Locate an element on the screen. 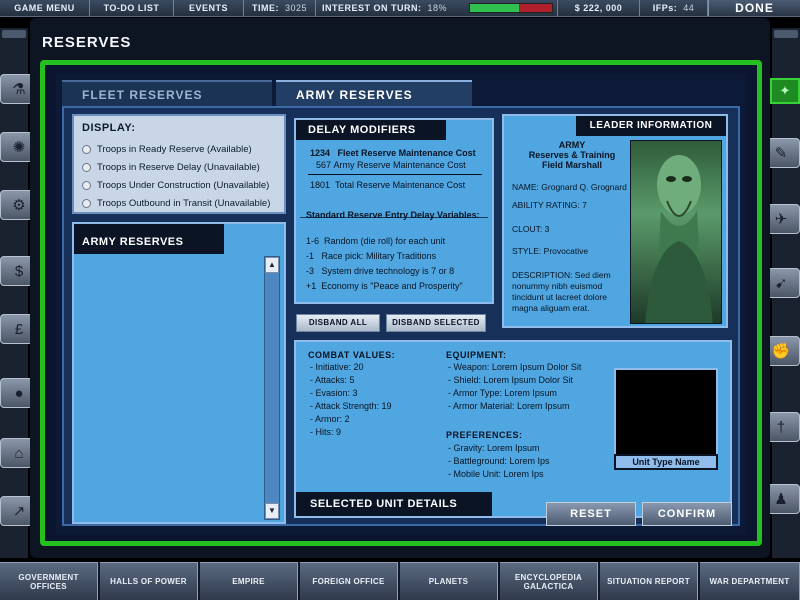 Image resolution: width=800 pixels, height=600 pixels. ifps-value: 44 is located at coordinates (689, 8).